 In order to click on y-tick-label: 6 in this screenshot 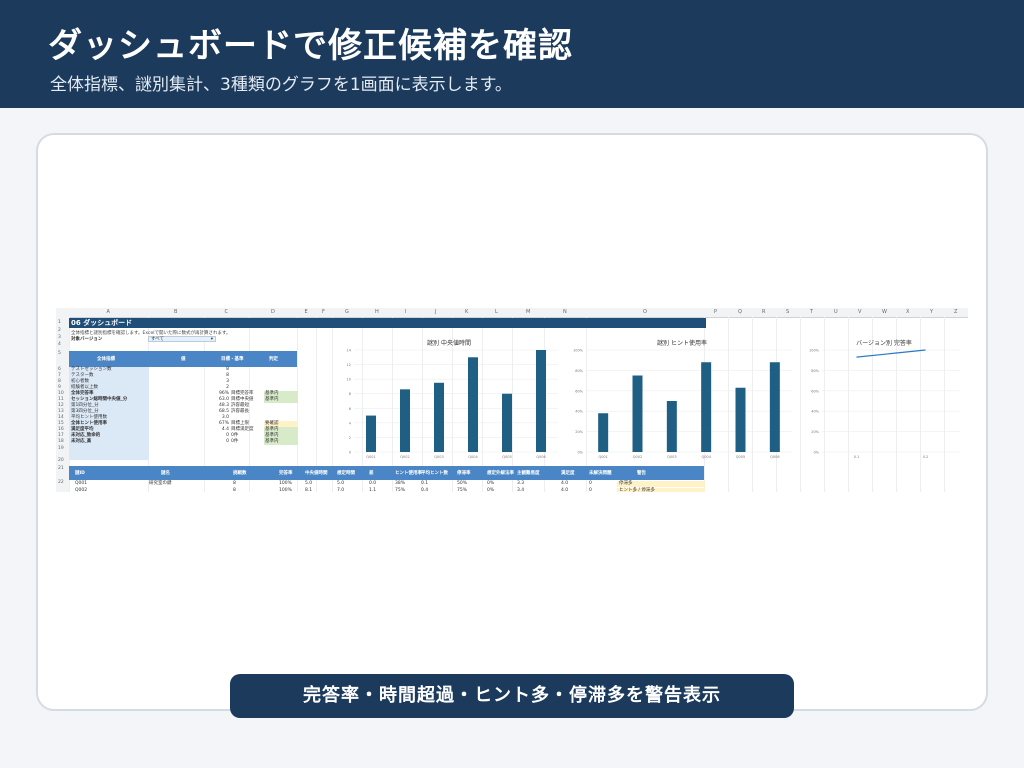, I will do `click(350, 409)`.